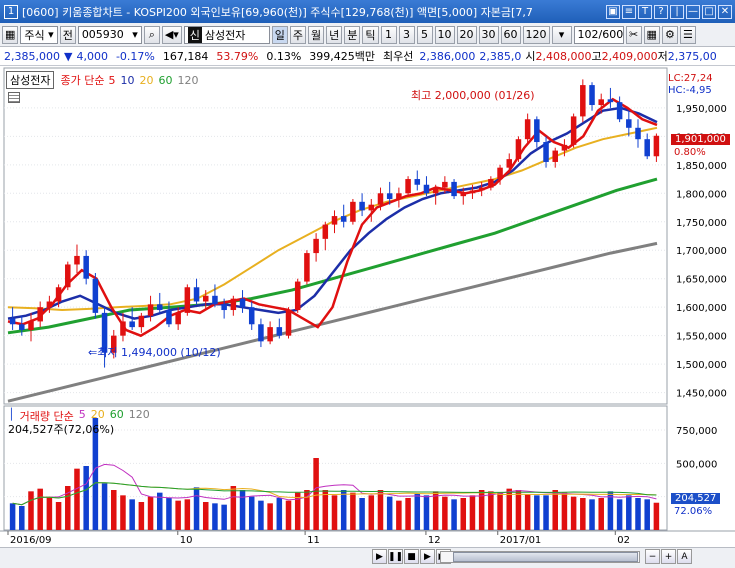 The width and height of the screenshot is (735, 568). I want to click on interval-120-button: 120, so click(536, 34).